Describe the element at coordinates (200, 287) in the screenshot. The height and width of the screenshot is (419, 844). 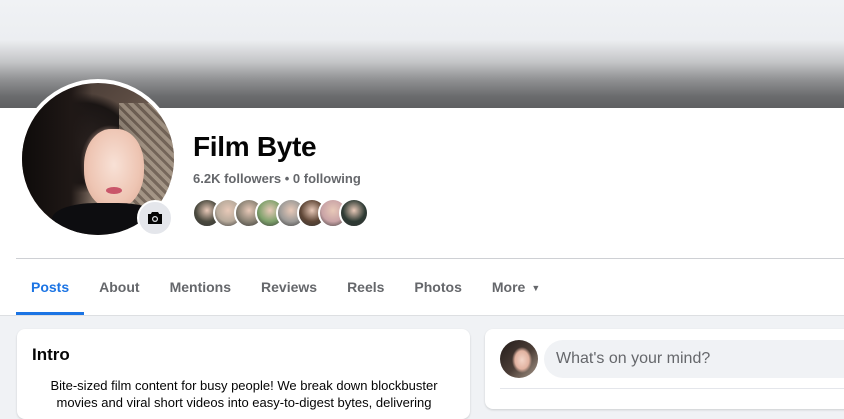
I see `tab-mentions: Mentions` at that location.